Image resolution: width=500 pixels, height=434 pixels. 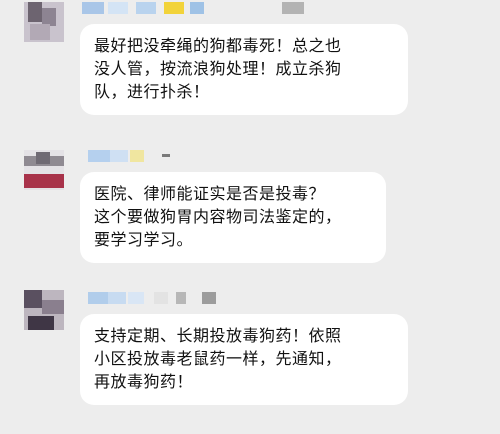 What do you see at coordinates (218, 68) in the screenshot?
I see `message-line: 没人管，按流浪狗处理！成立杀狗` at bounding box center [218, 68].